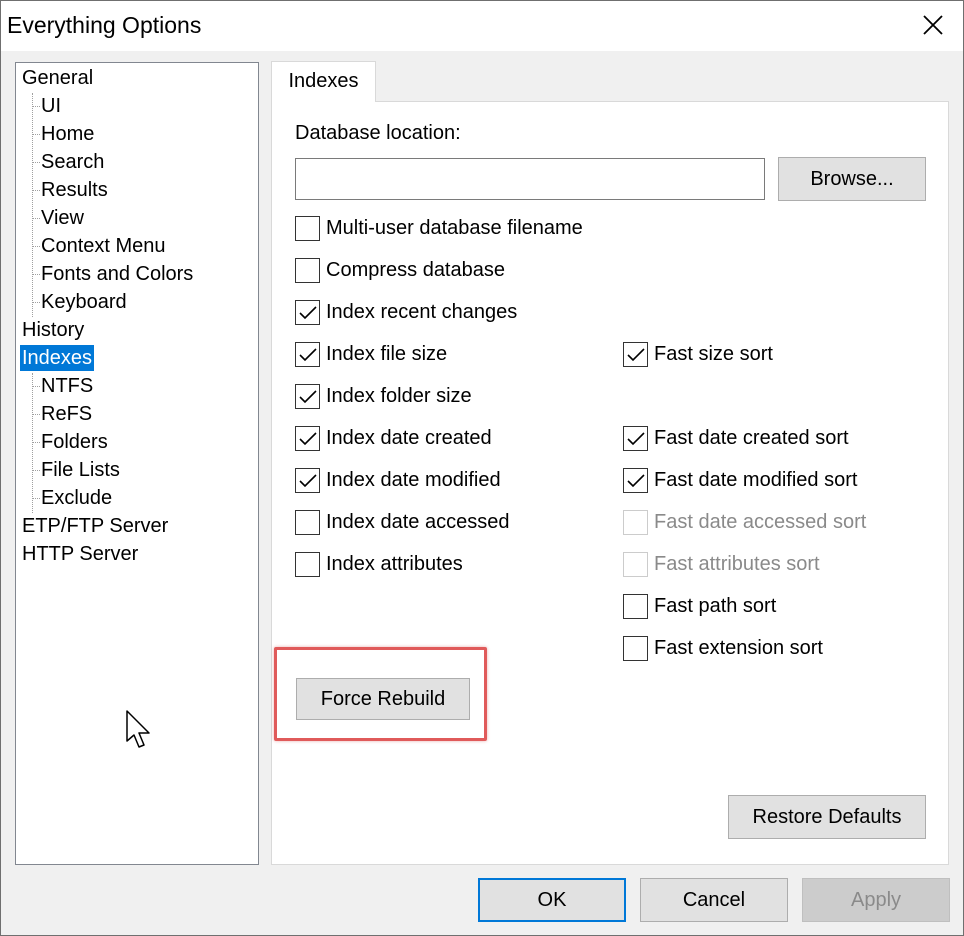 This screenshot has height=936, width=964. I want to click on tree-item-etp-ftp-server: ETP/FTP Server, so click(95, 526).